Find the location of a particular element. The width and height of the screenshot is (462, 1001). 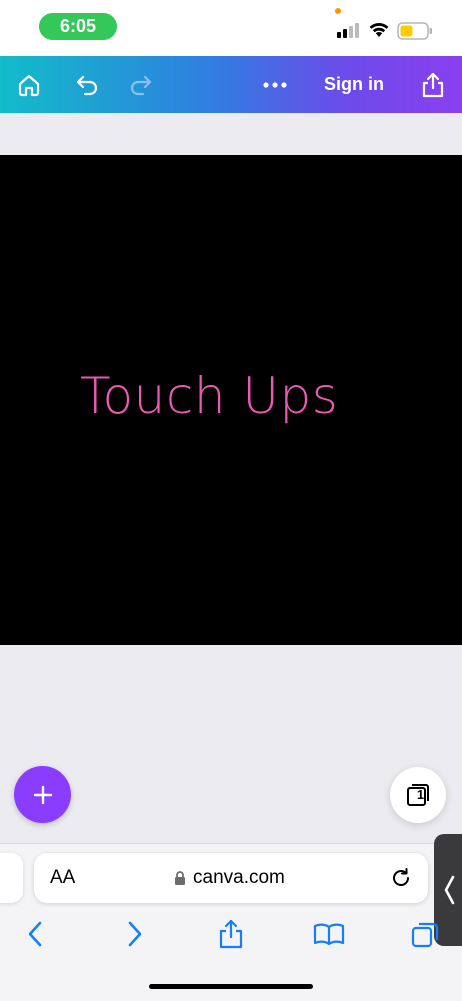

wifi-icon is located at coordinates (379, 29).